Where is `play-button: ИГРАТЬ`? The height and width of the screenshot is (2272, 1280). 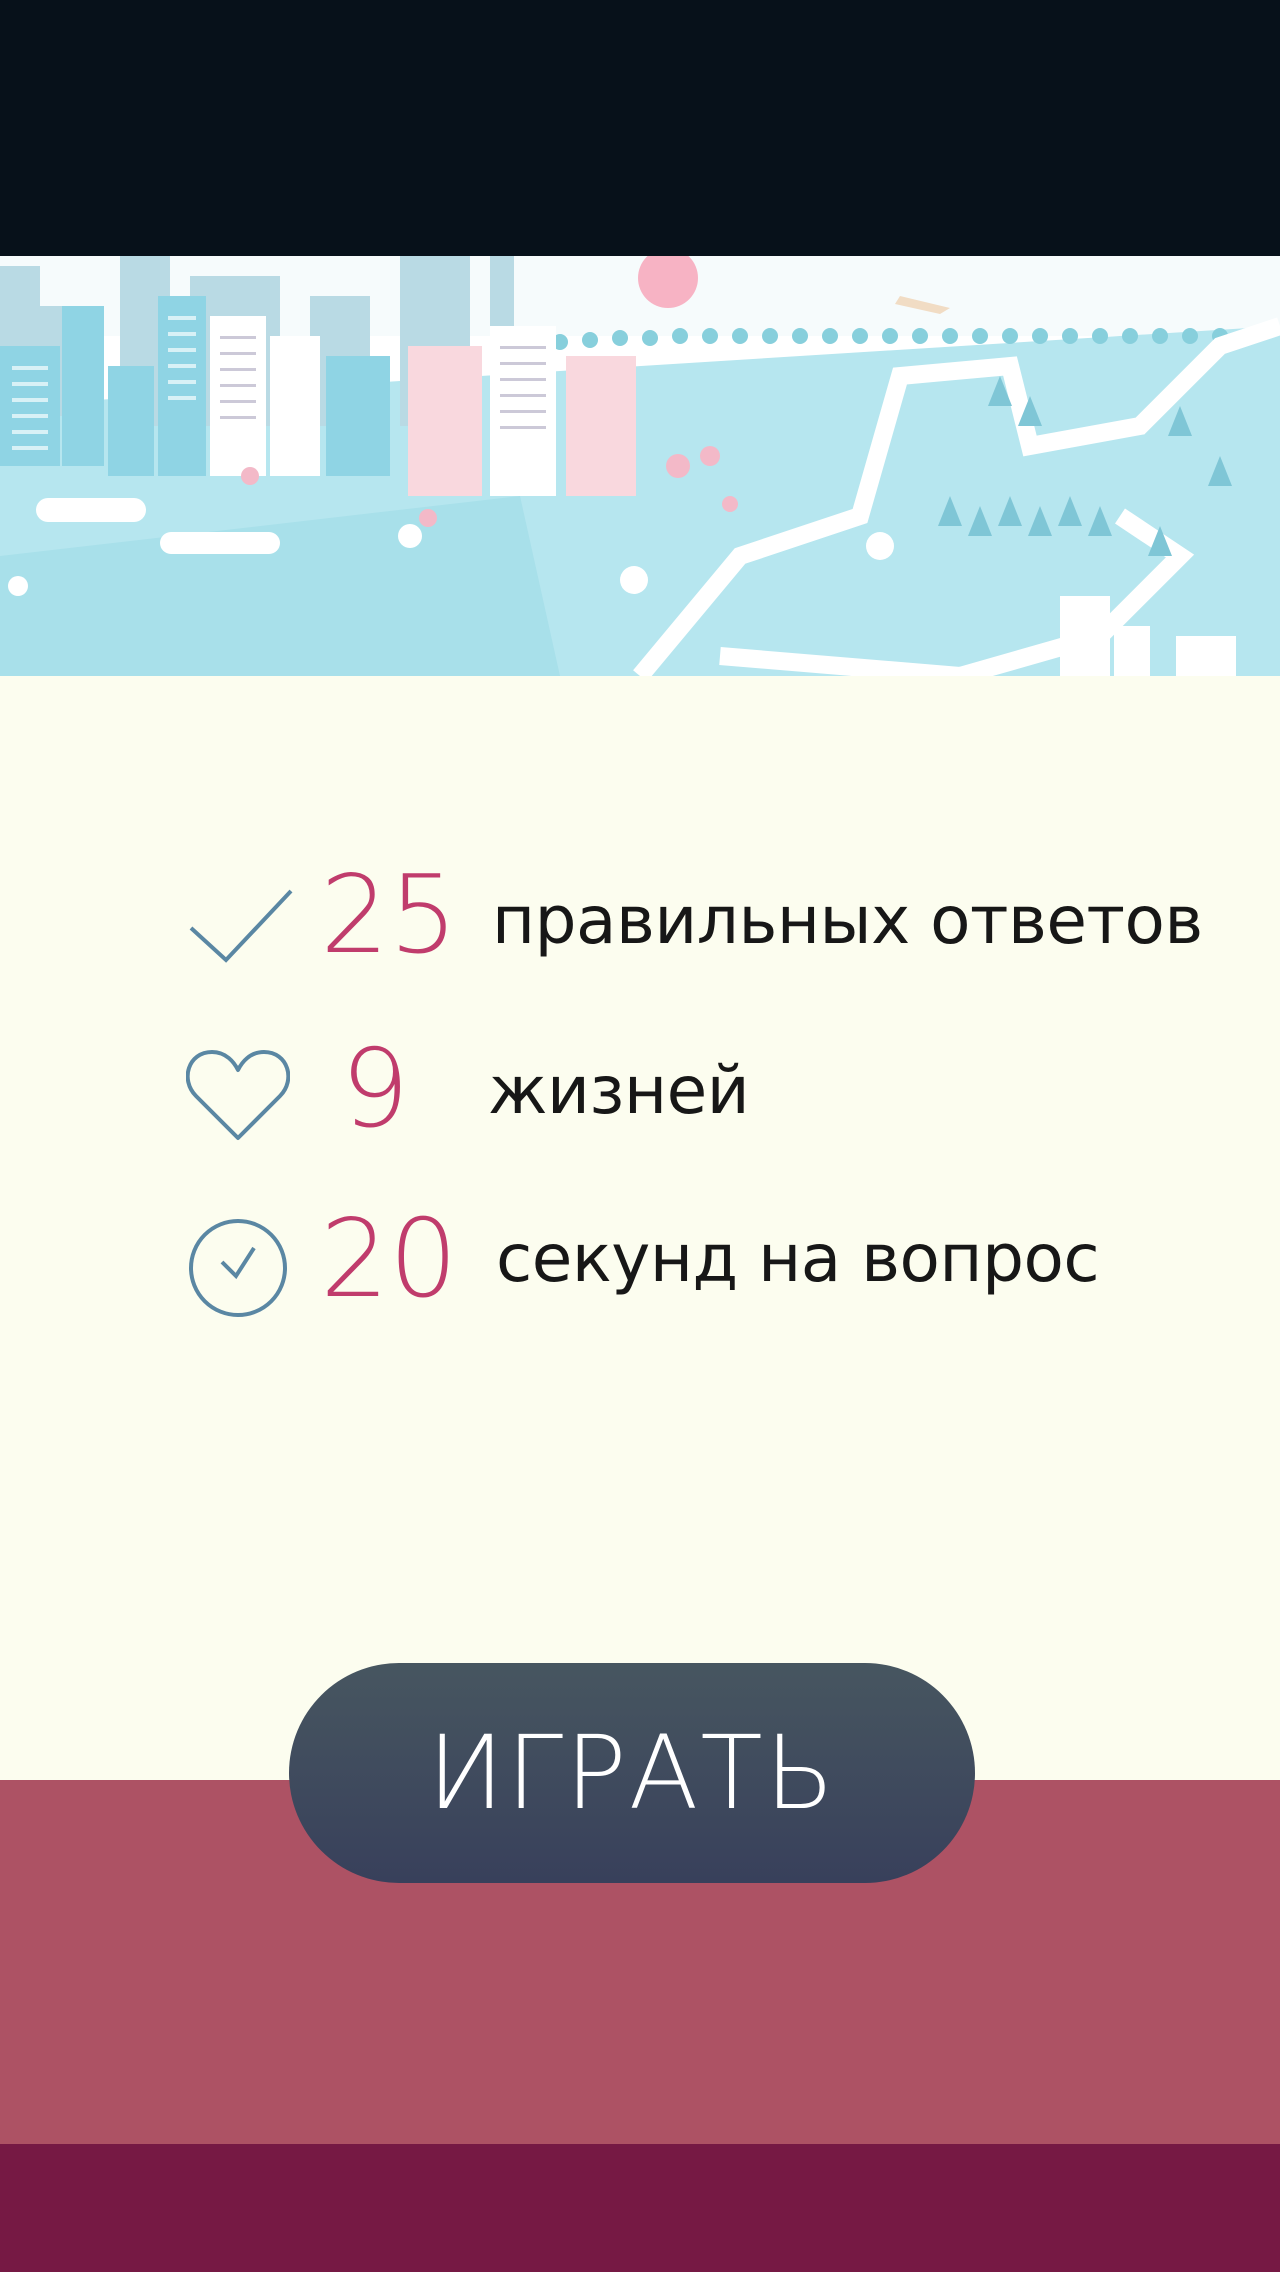
play-button: ИГРАТЬ is located at coordinates (632, 1773).